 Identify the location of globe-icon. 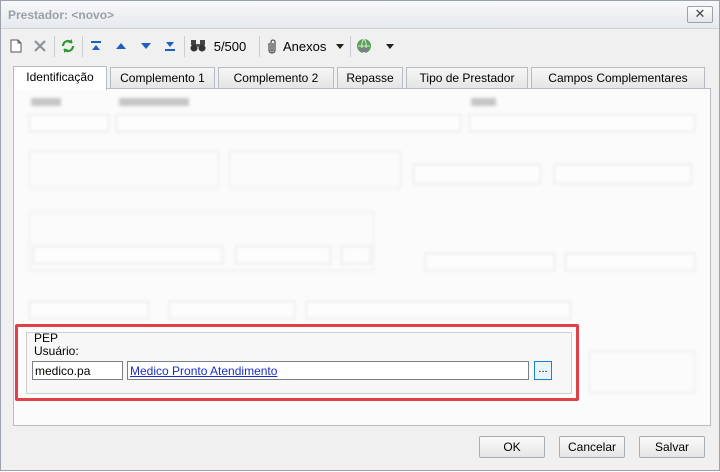
(364, 46).